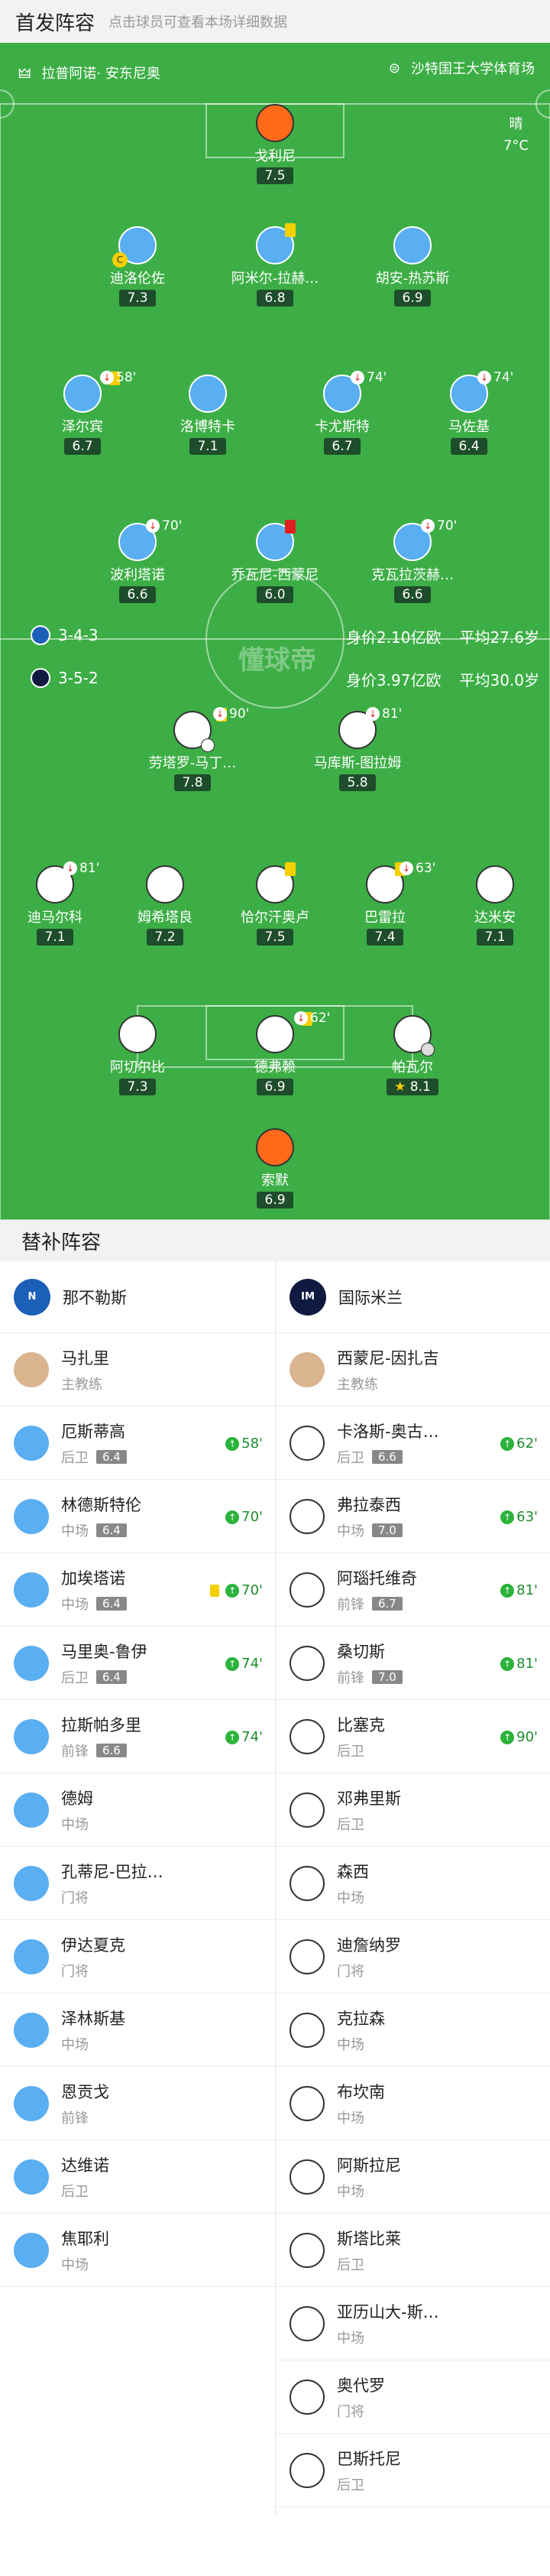  What do you see at coordinates (82, 446) in the screenshot?
I see `player-rating: 6.7` at bounding box center [82, 446].